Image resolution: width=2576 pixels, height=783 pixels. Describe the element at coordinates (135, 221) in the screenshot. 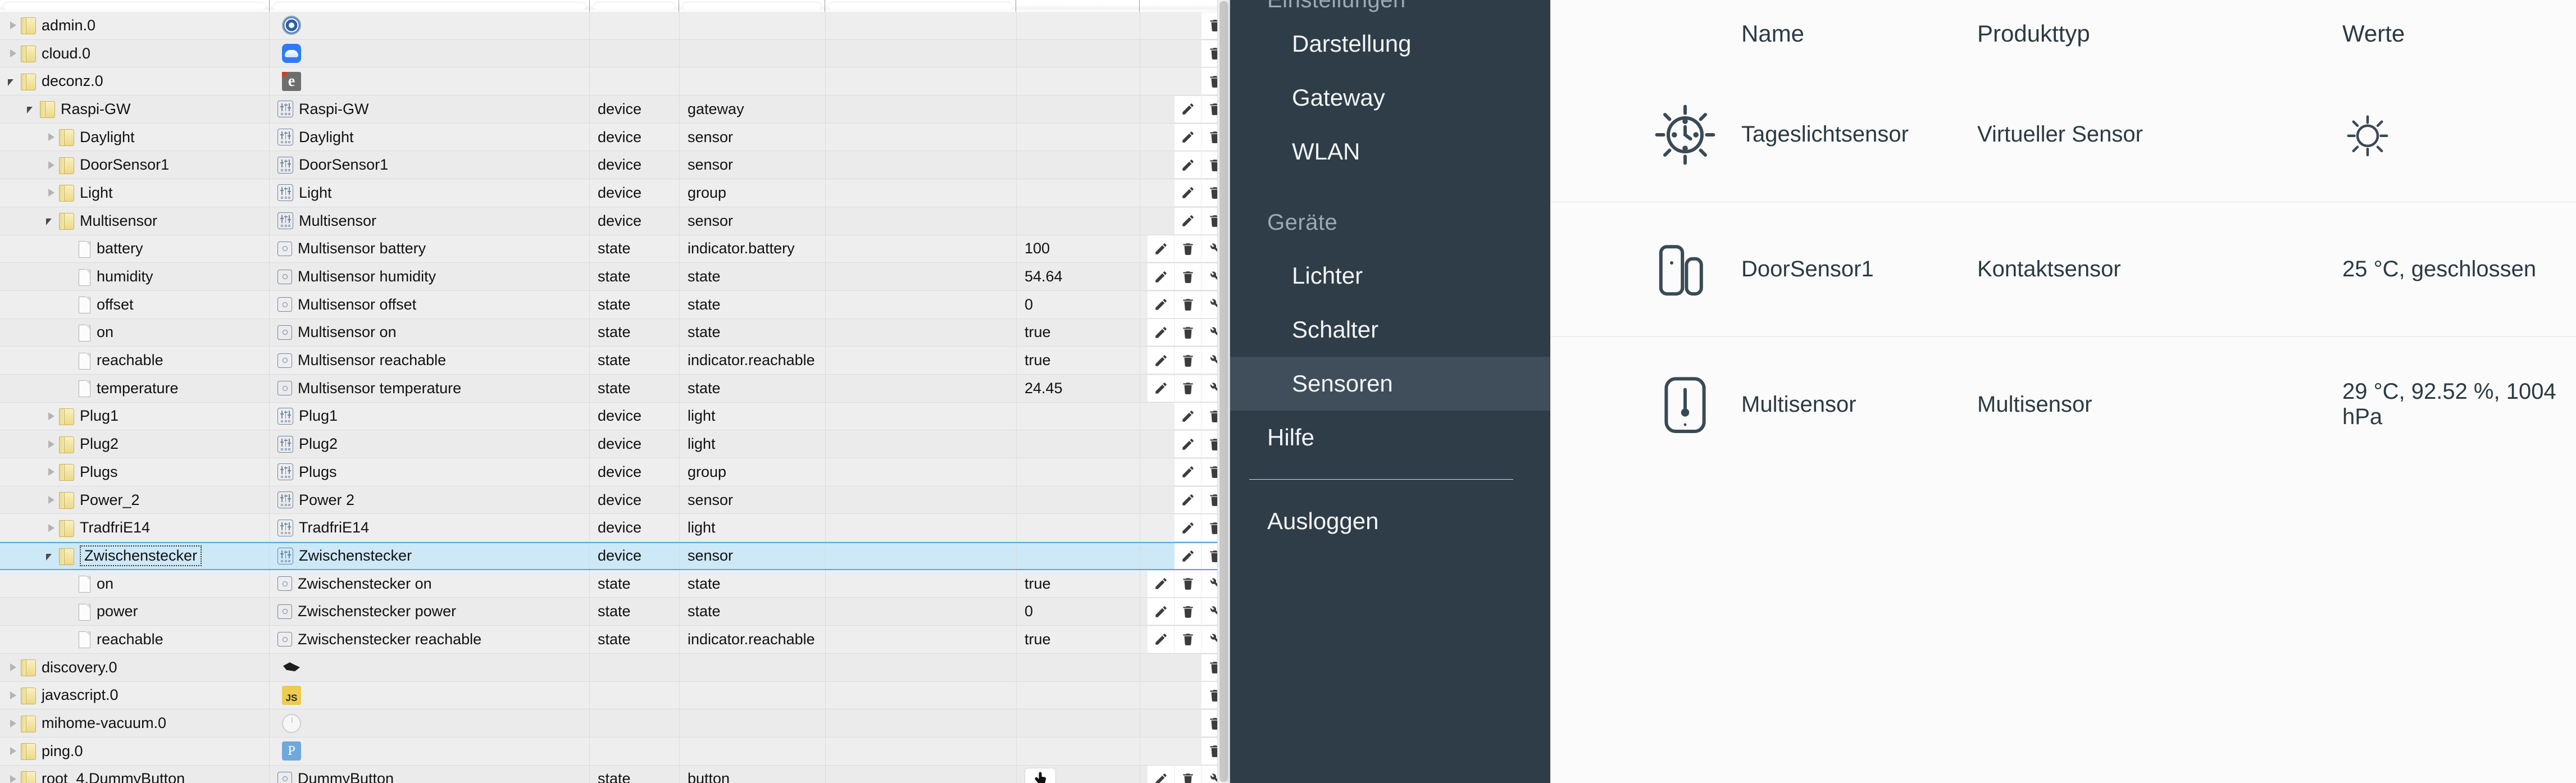

I see `cell-name: Multisensor` at that location.